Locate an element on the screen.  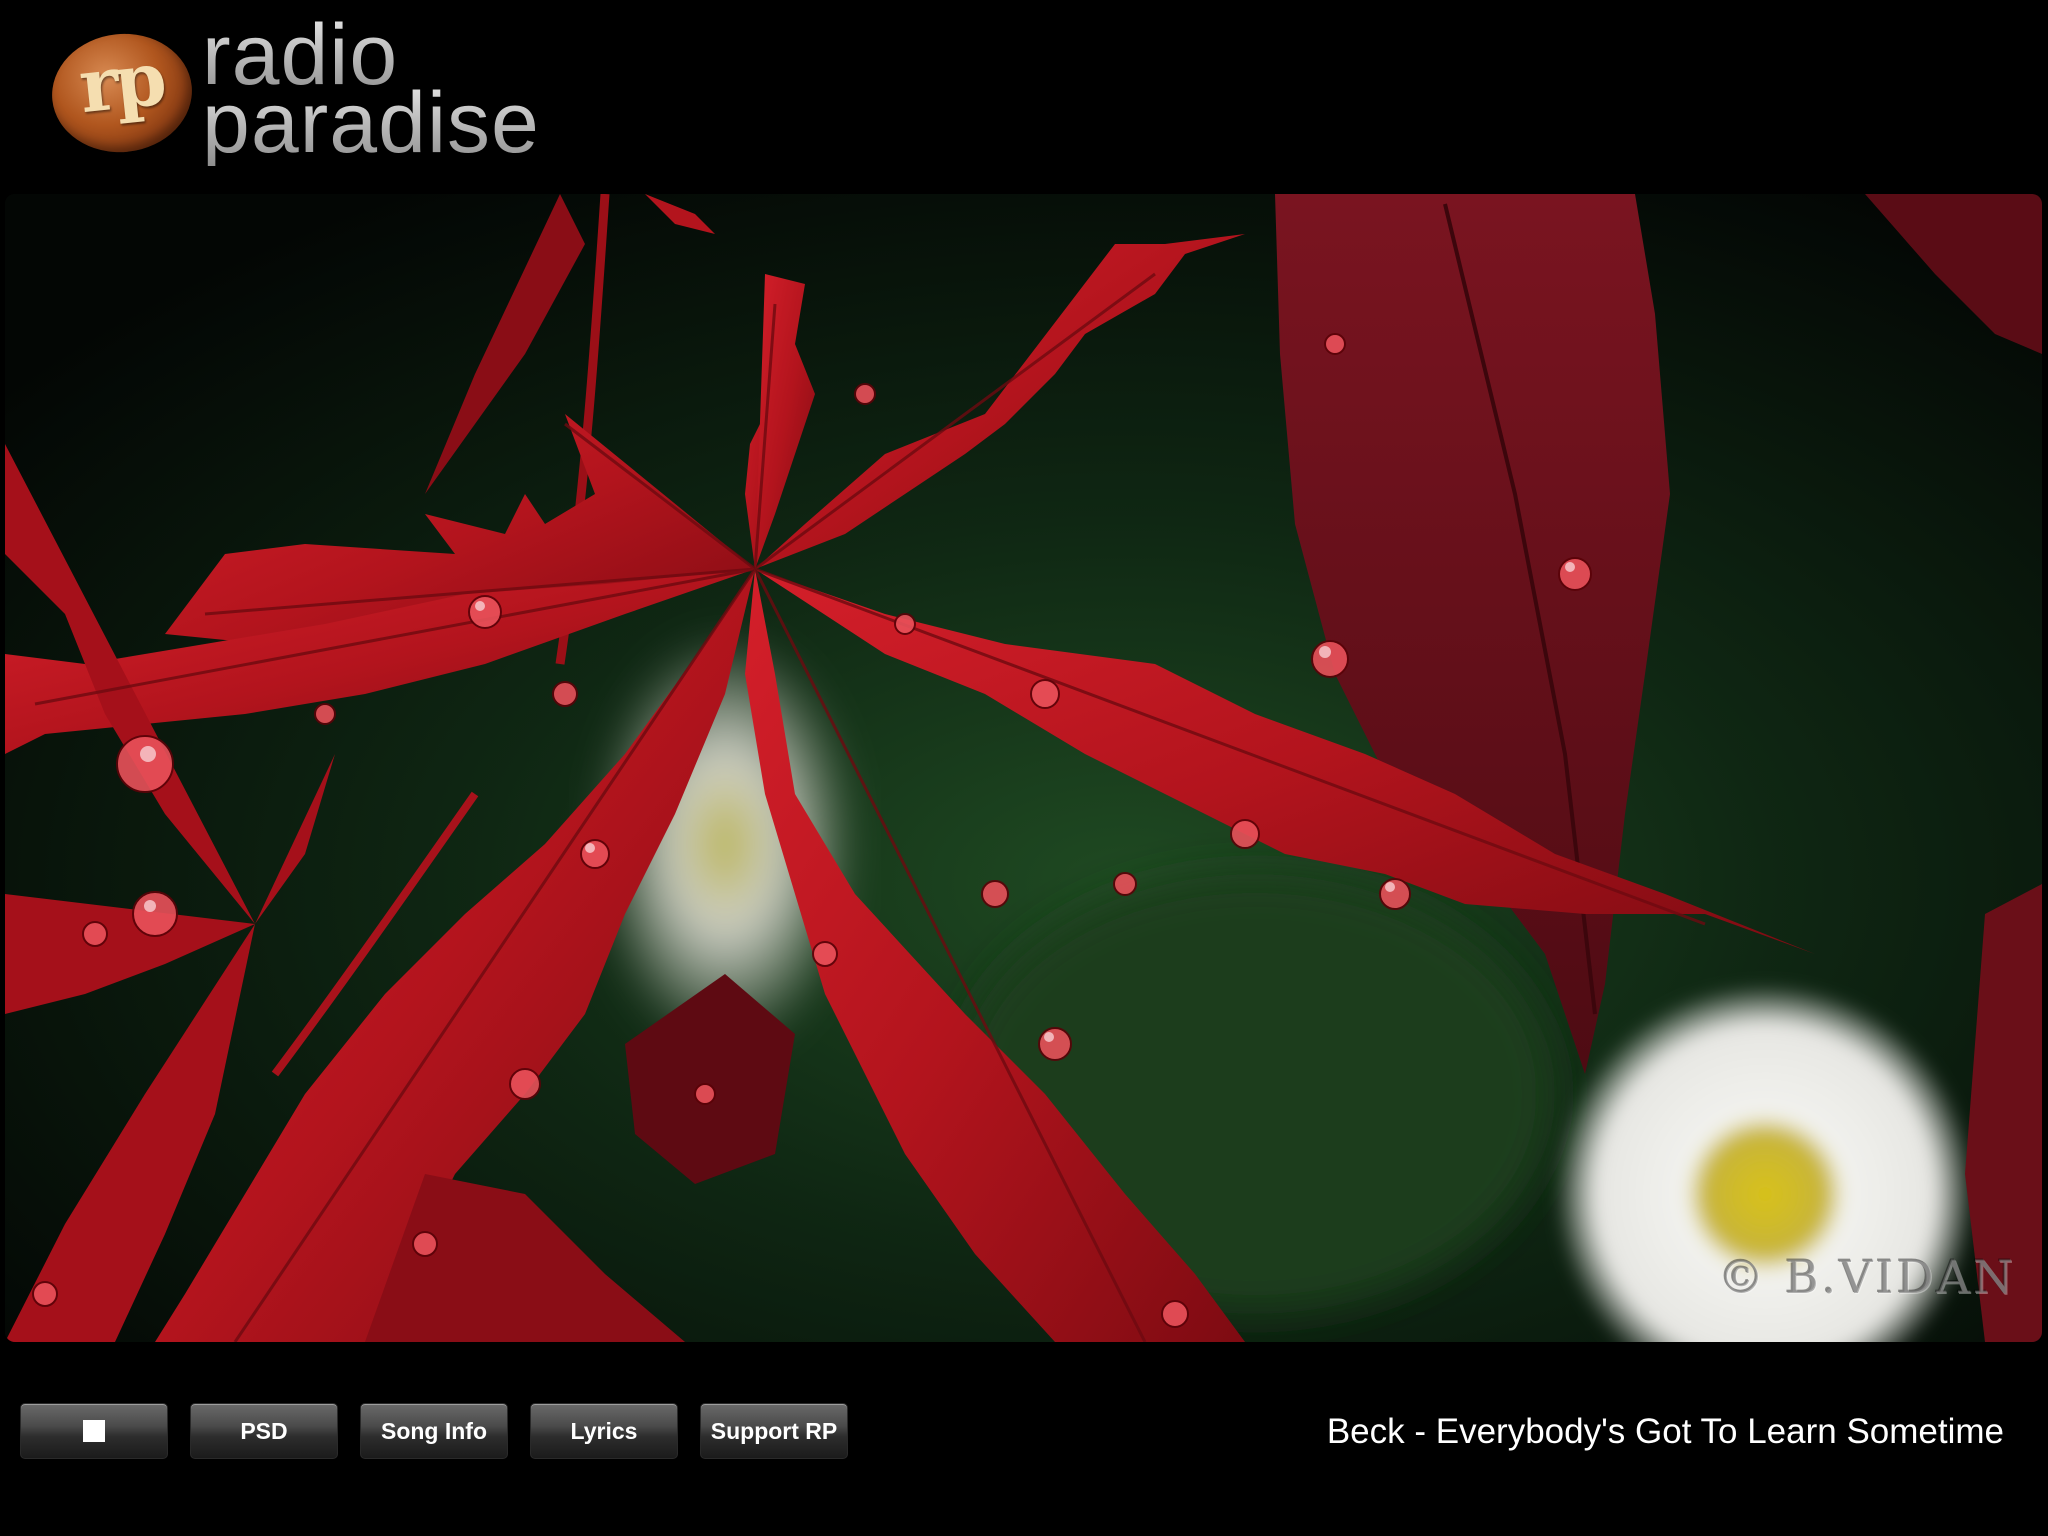
psd-button: PSD is located at coordinates (264, 1431).